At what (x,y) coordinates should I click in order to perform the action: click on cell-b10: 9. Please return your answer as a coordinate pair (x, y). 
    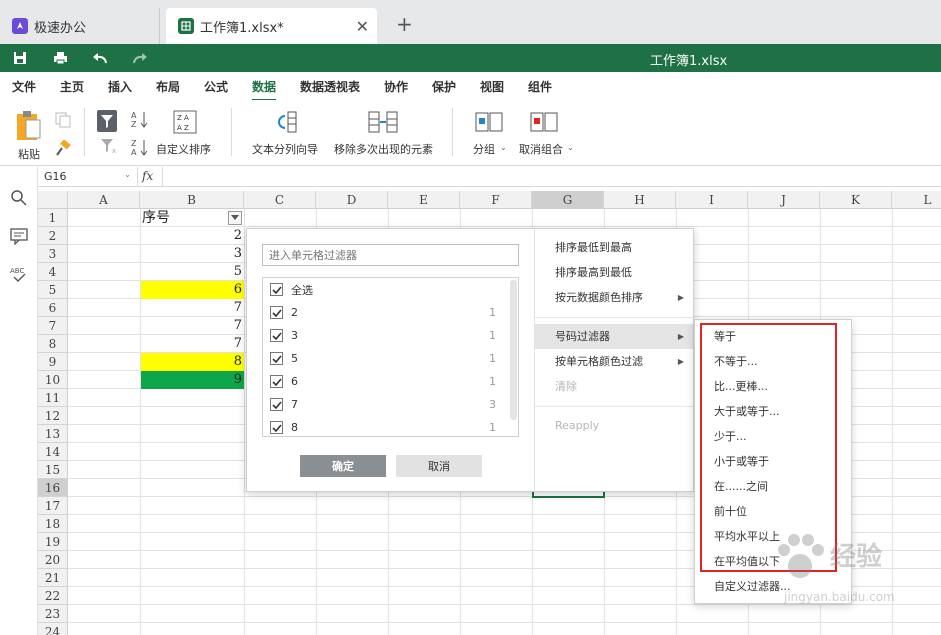
    Looking at the image, I should click on (192, 380).